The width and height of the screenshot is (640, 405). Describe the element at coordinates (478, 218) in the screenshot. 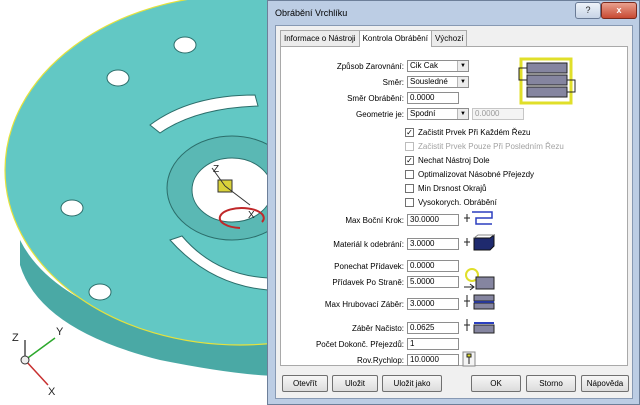

I see `stepover-icon` at that location.